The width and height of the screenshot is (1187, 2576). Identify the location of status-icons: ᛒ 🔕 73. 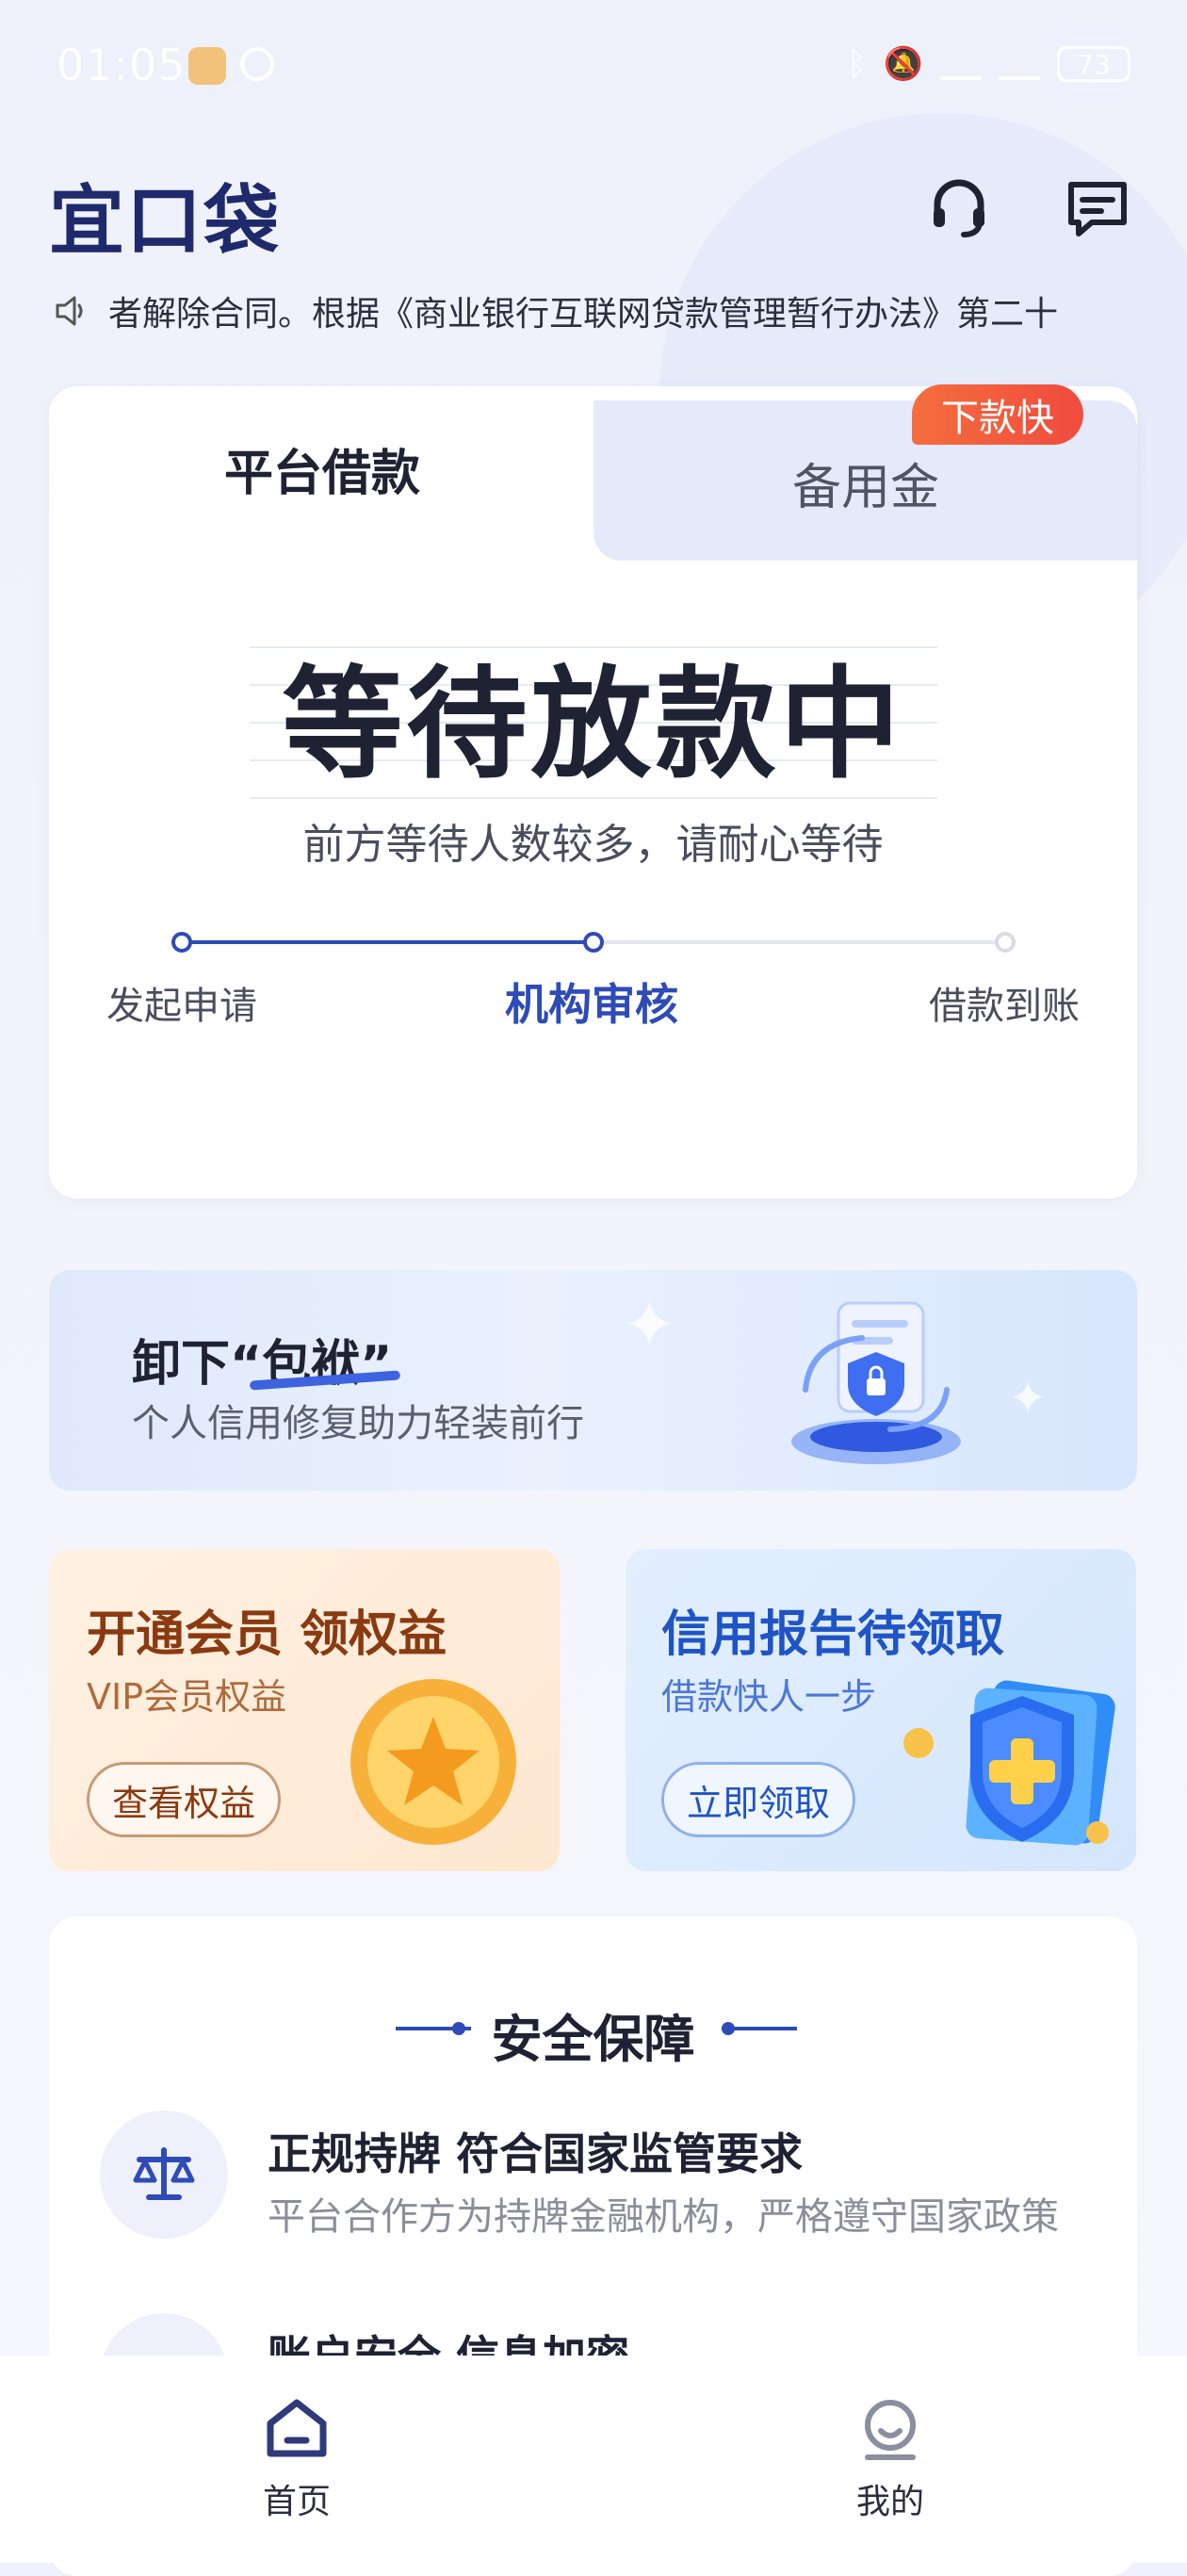
(988, 64).